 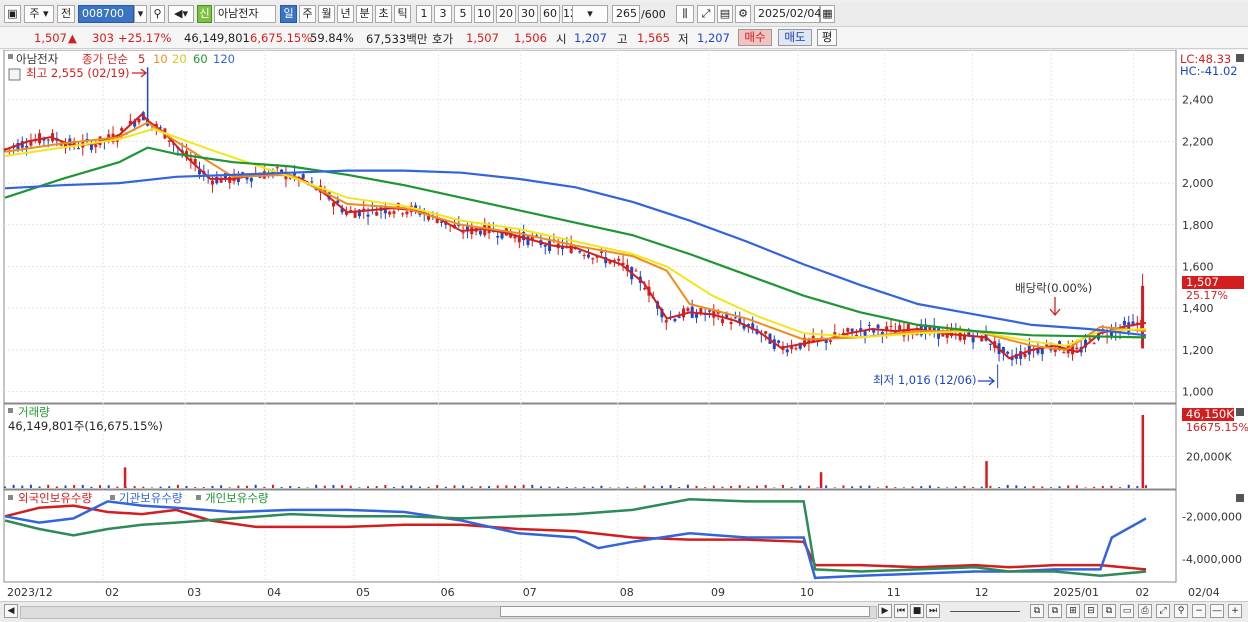 I want to click on volume-pct-tag: 16675.15%, so click(x=1217, y=427).